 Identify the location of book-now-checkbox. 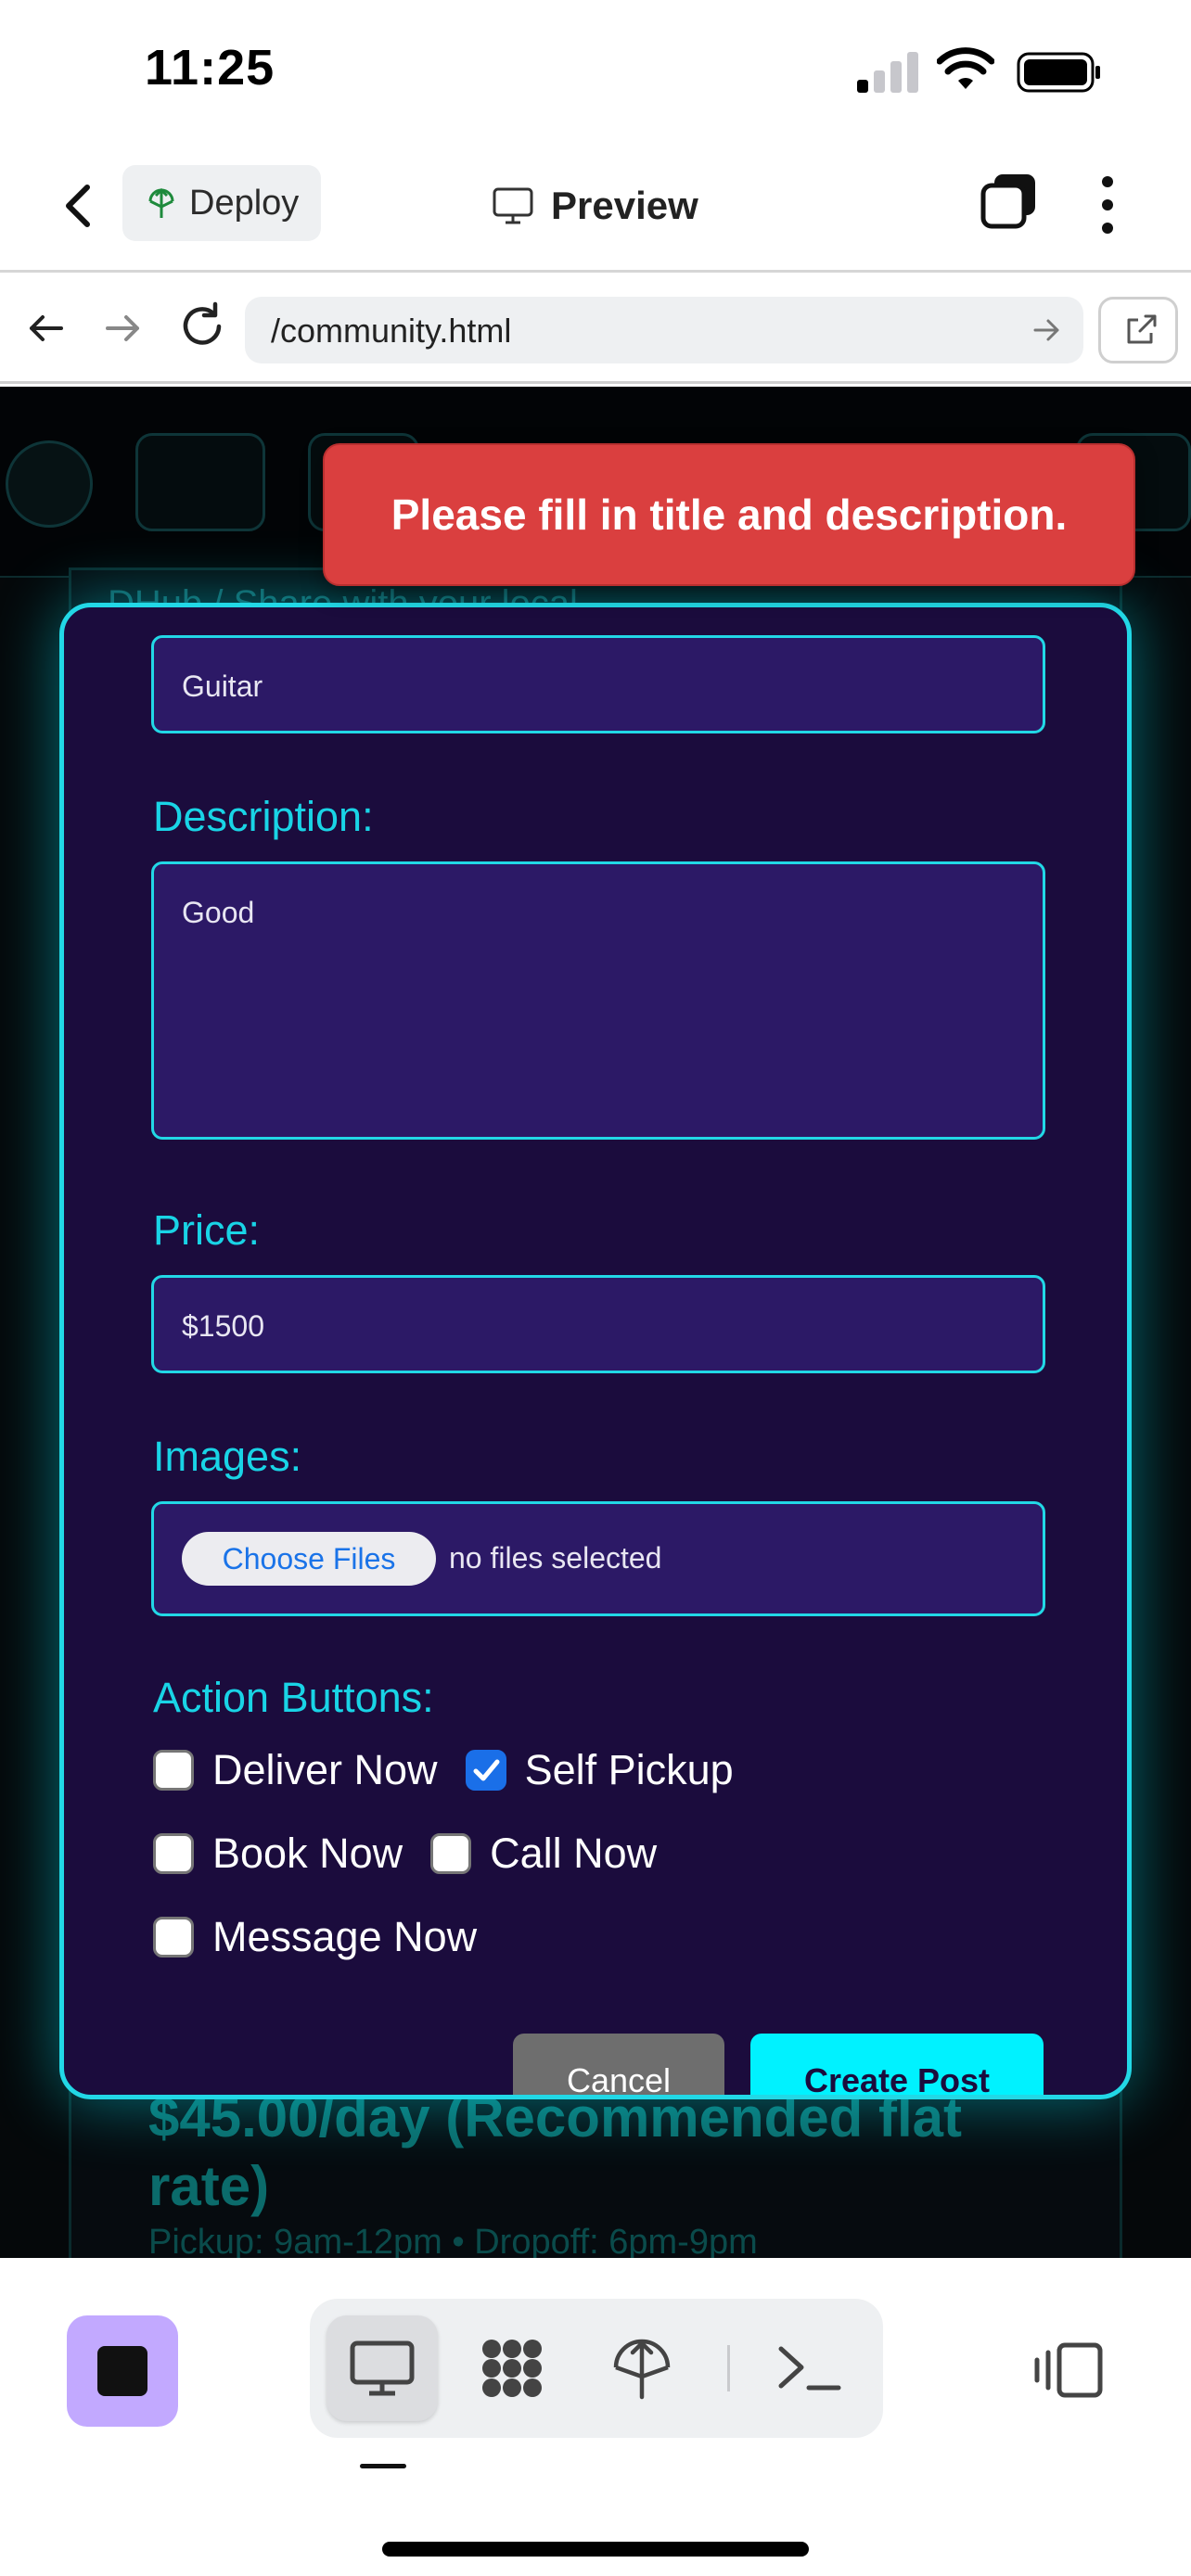
(173, 1853).